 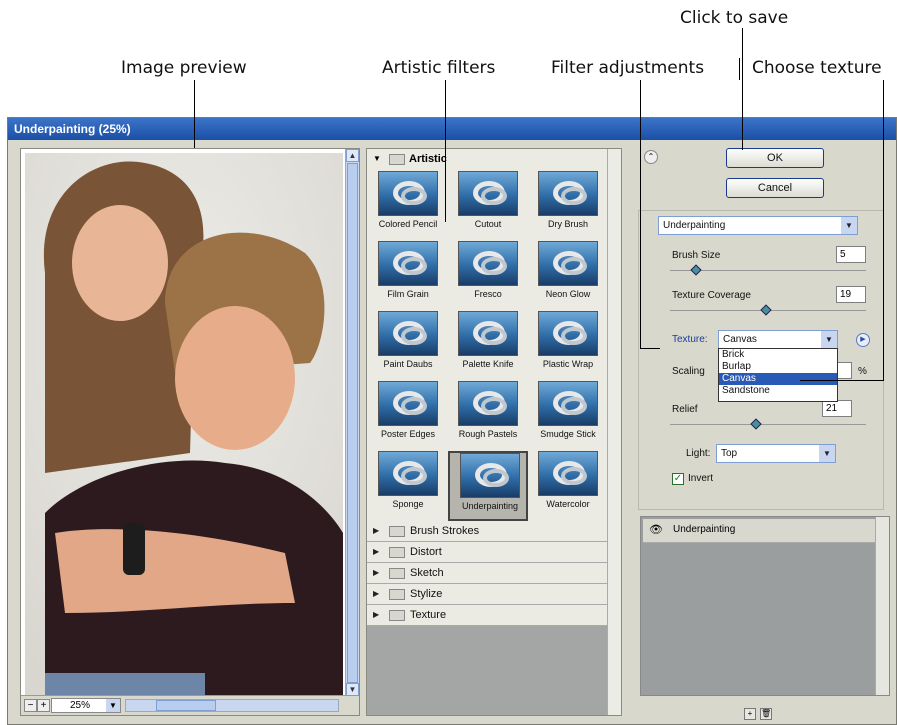 I want to click on leader-choose-texture-h, so click(x=842, y=380).